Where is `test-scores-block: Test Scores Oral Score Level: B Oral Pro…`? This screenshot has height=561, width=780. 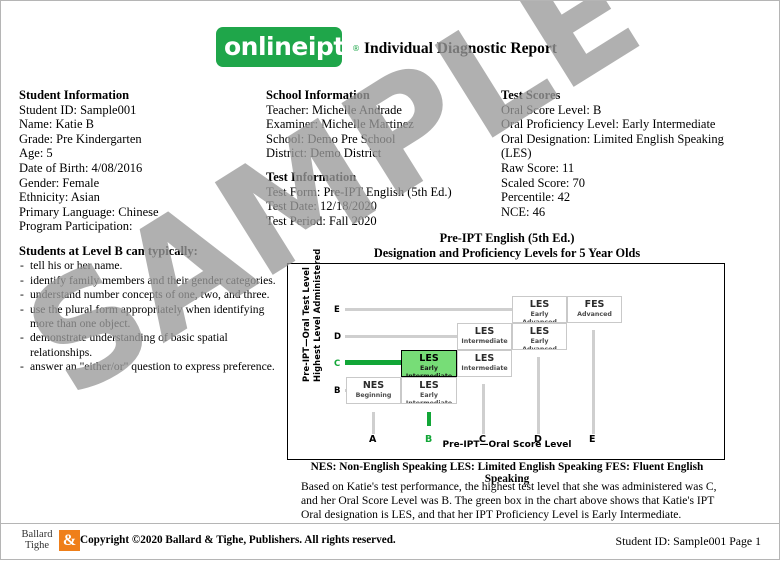
test-scores-block: Test Scores Oral Score Level: B Oral Pro… is located at coordinates (636, 153).